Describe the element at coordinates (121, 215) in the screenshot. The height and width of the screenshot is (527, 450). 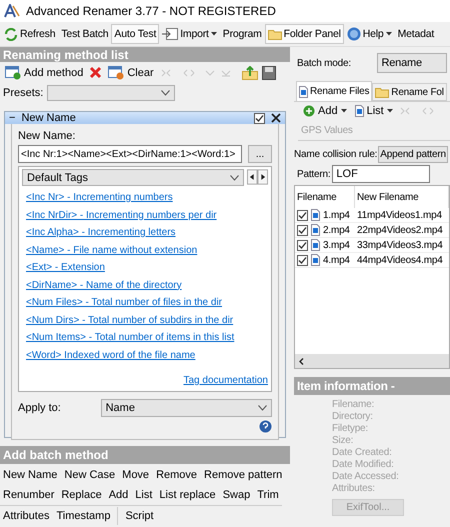
I see `tag-link: <Inc NrDir> - Incrementing numbers per dir` at that location.